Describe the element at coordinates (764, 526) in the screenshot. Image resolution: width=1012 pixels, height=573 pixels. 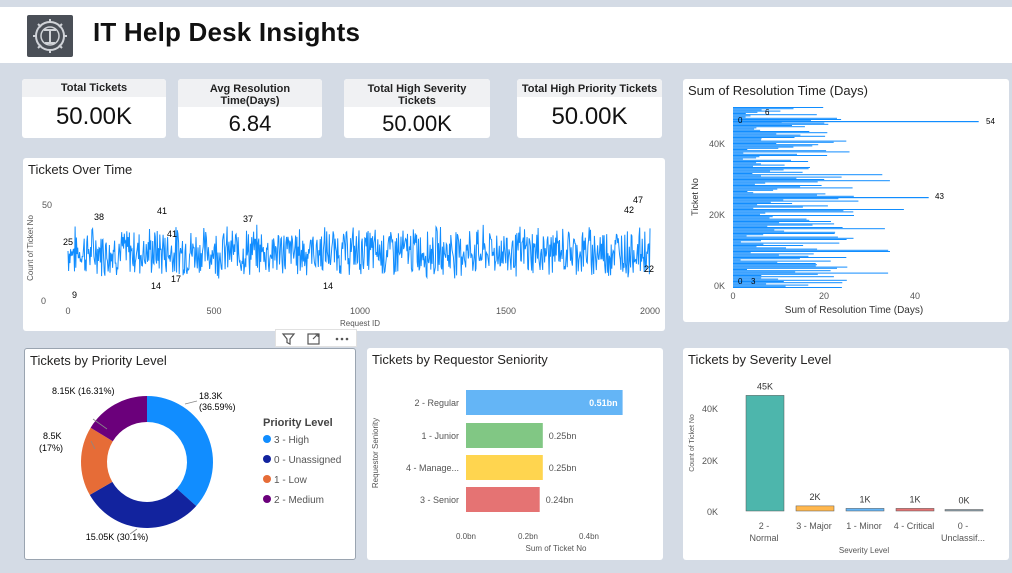
I see `category-label: 2 -` at that location.